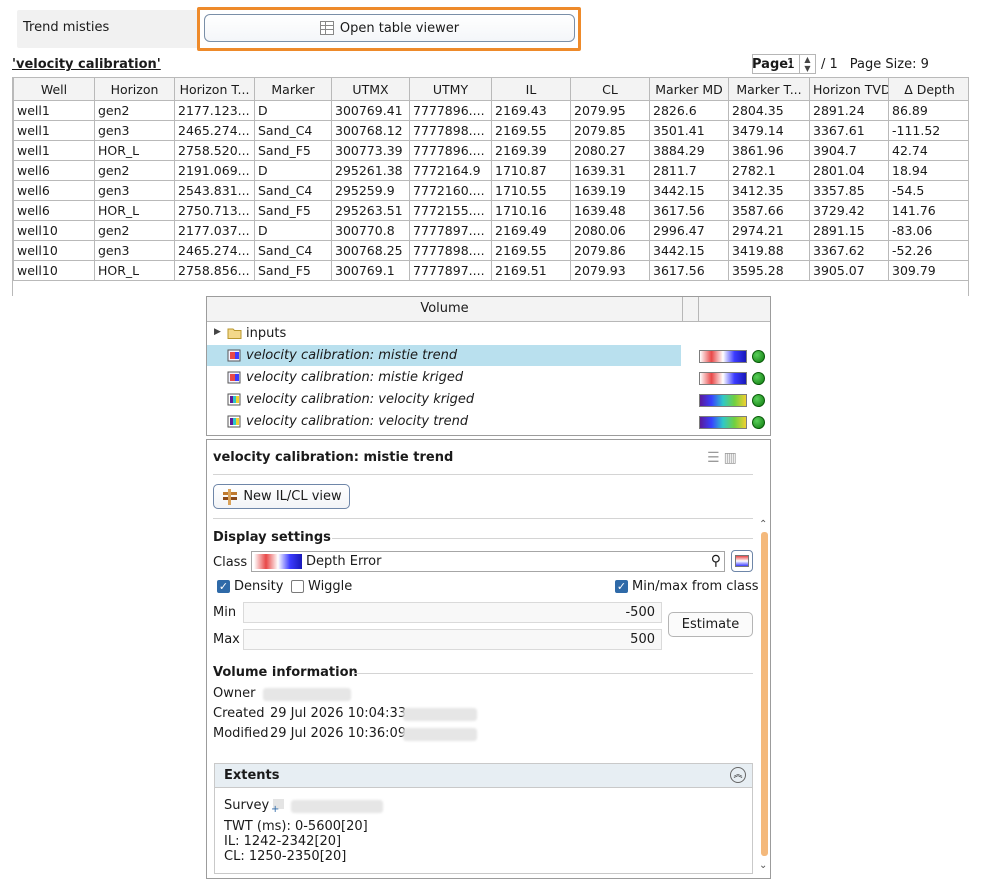 This screenshot has width=981, height=889. Describe the element at coordinates (610, 170) in the screenshot. I see `table-cell: 1639.31` at that location.